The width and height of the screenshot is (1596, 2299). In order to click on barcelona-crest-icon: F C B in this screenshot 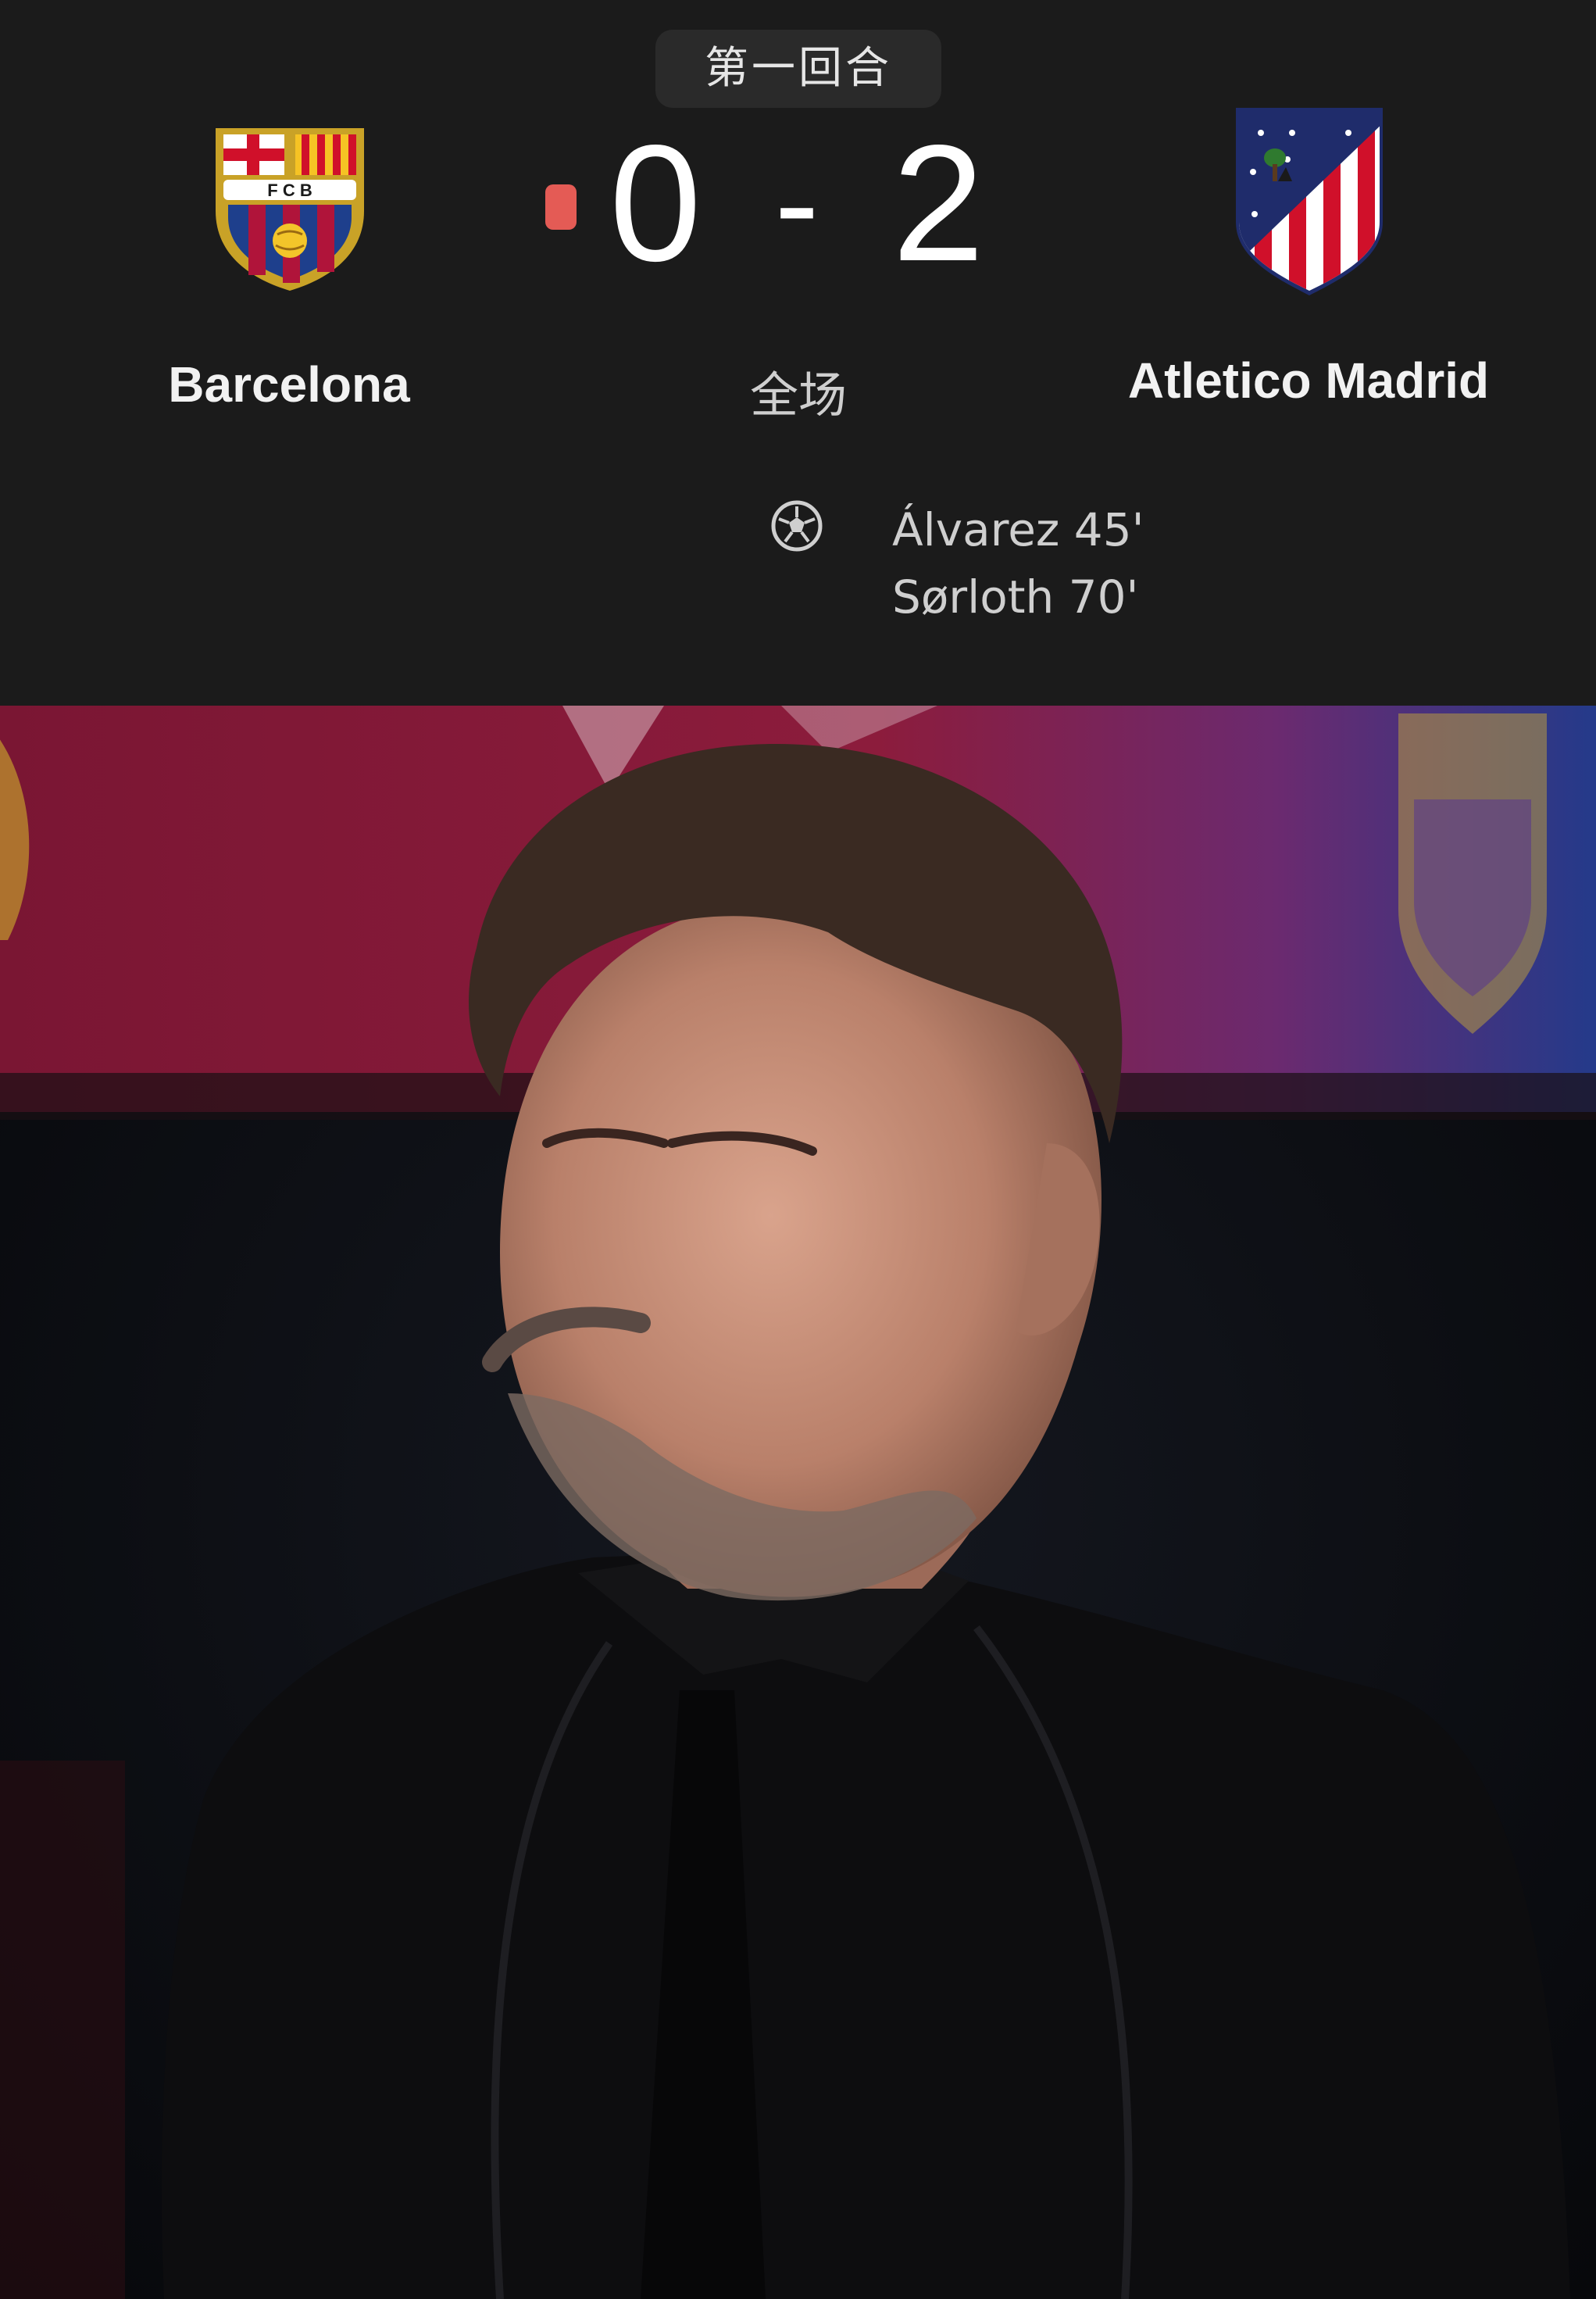, I will do `click(290, 205)`.